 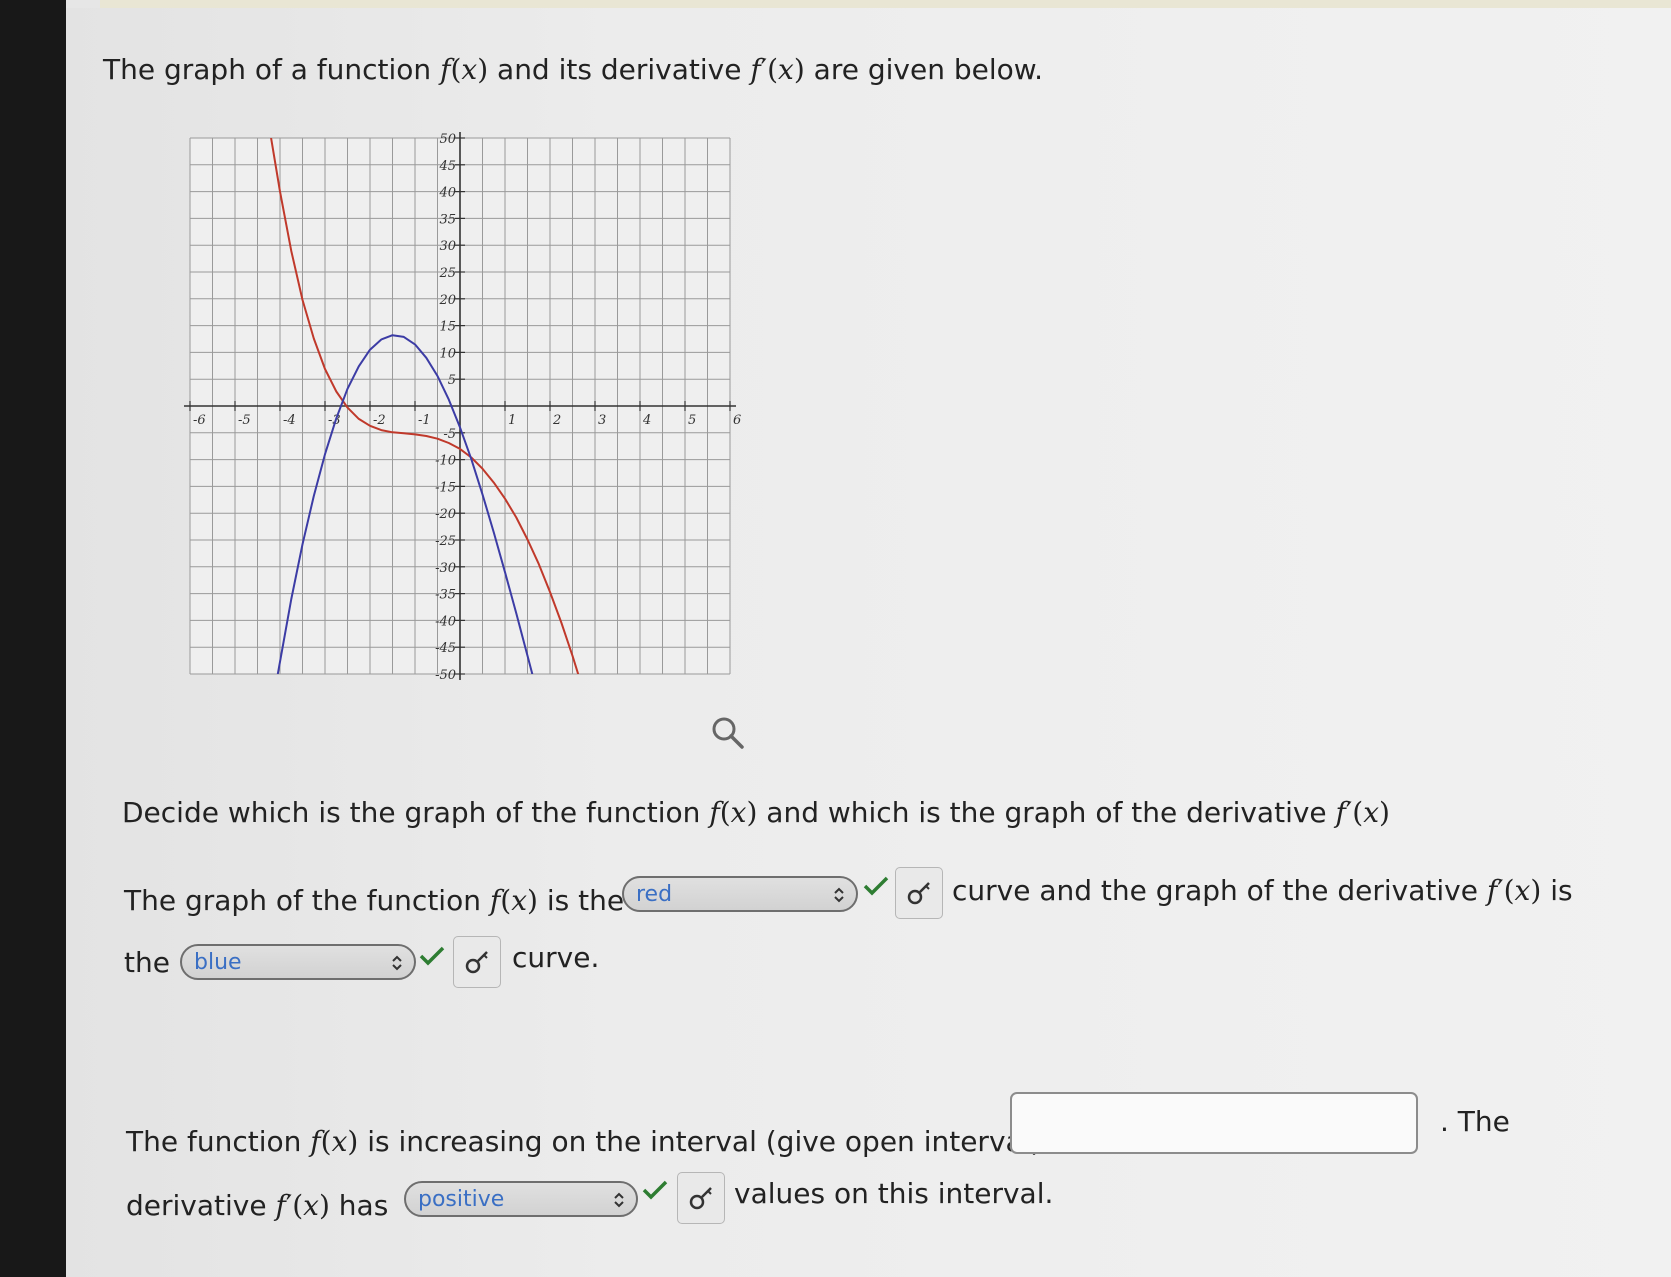 I want to click on x-tick-label: 4, so click(x=646, y=420).